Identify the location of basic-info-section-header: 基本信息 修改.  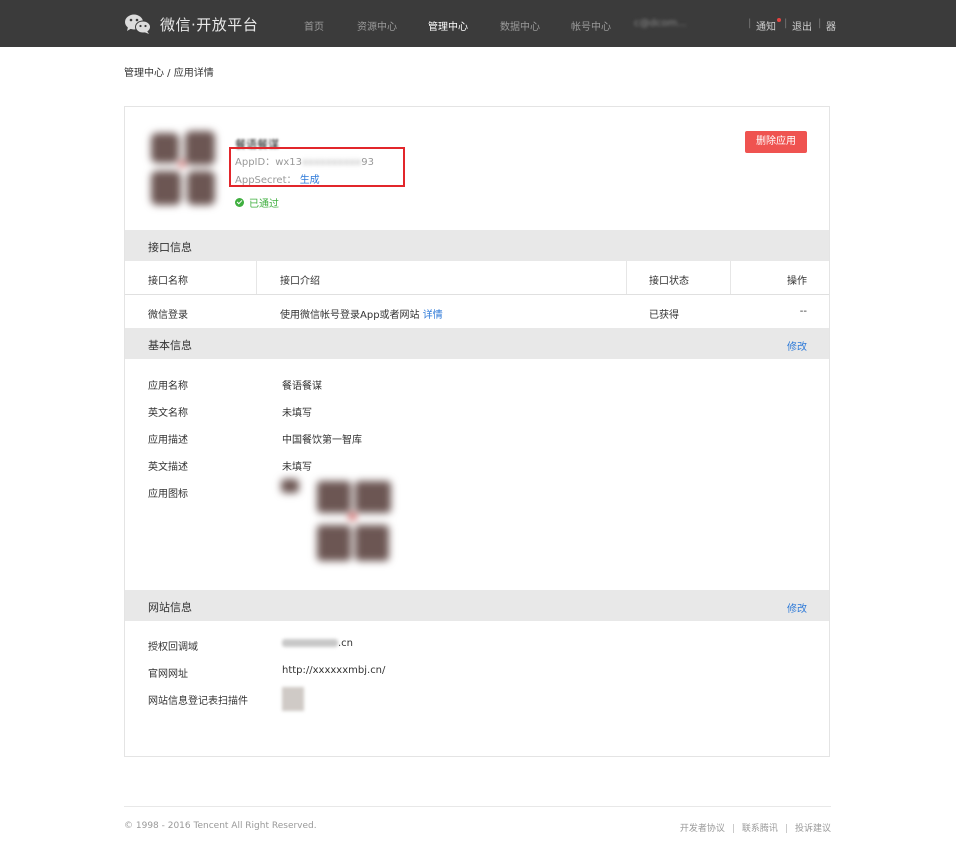
(477, 343).